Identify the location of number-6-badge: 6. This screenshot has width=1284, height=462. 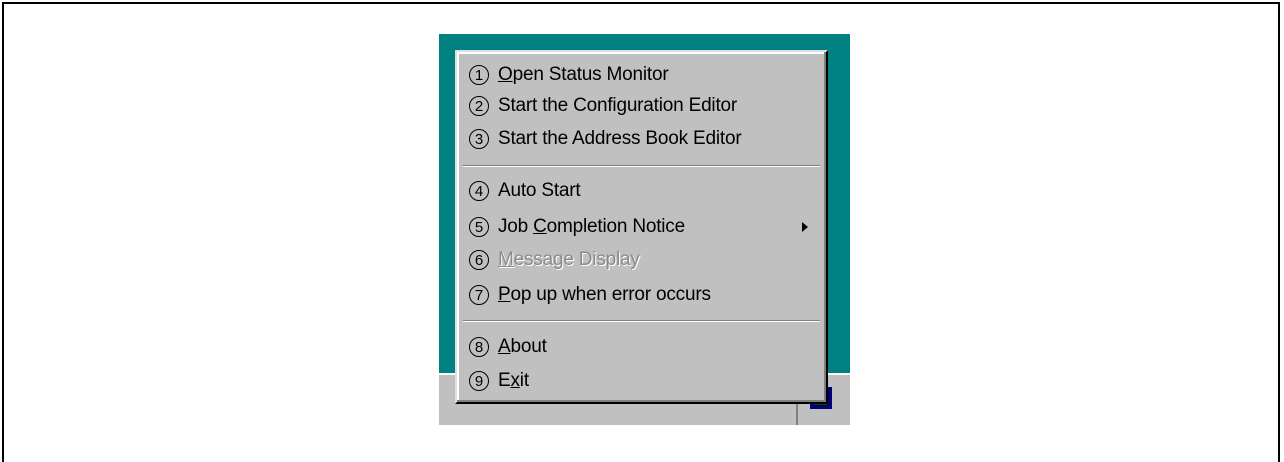
(479, 260).